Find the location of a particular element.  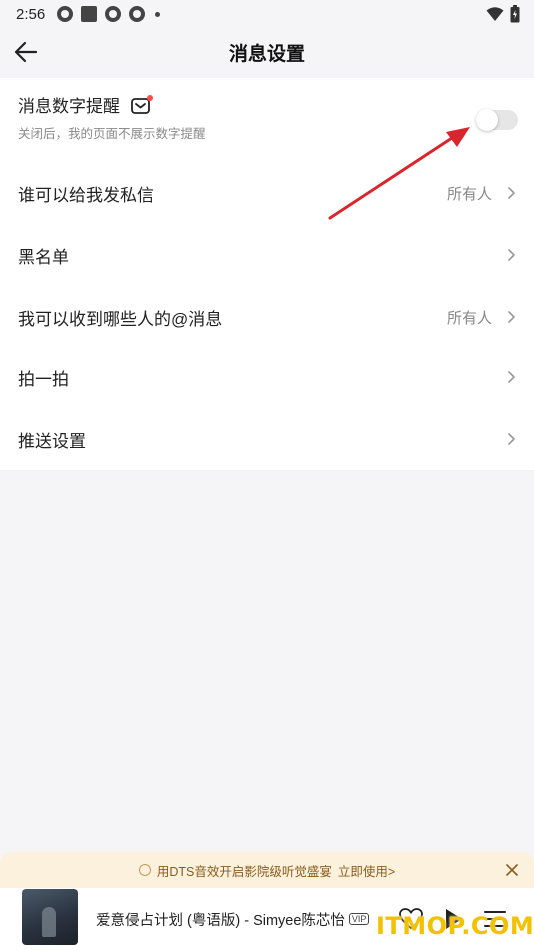

more-notifications-dot-icon is located at coordinates (158, 14).